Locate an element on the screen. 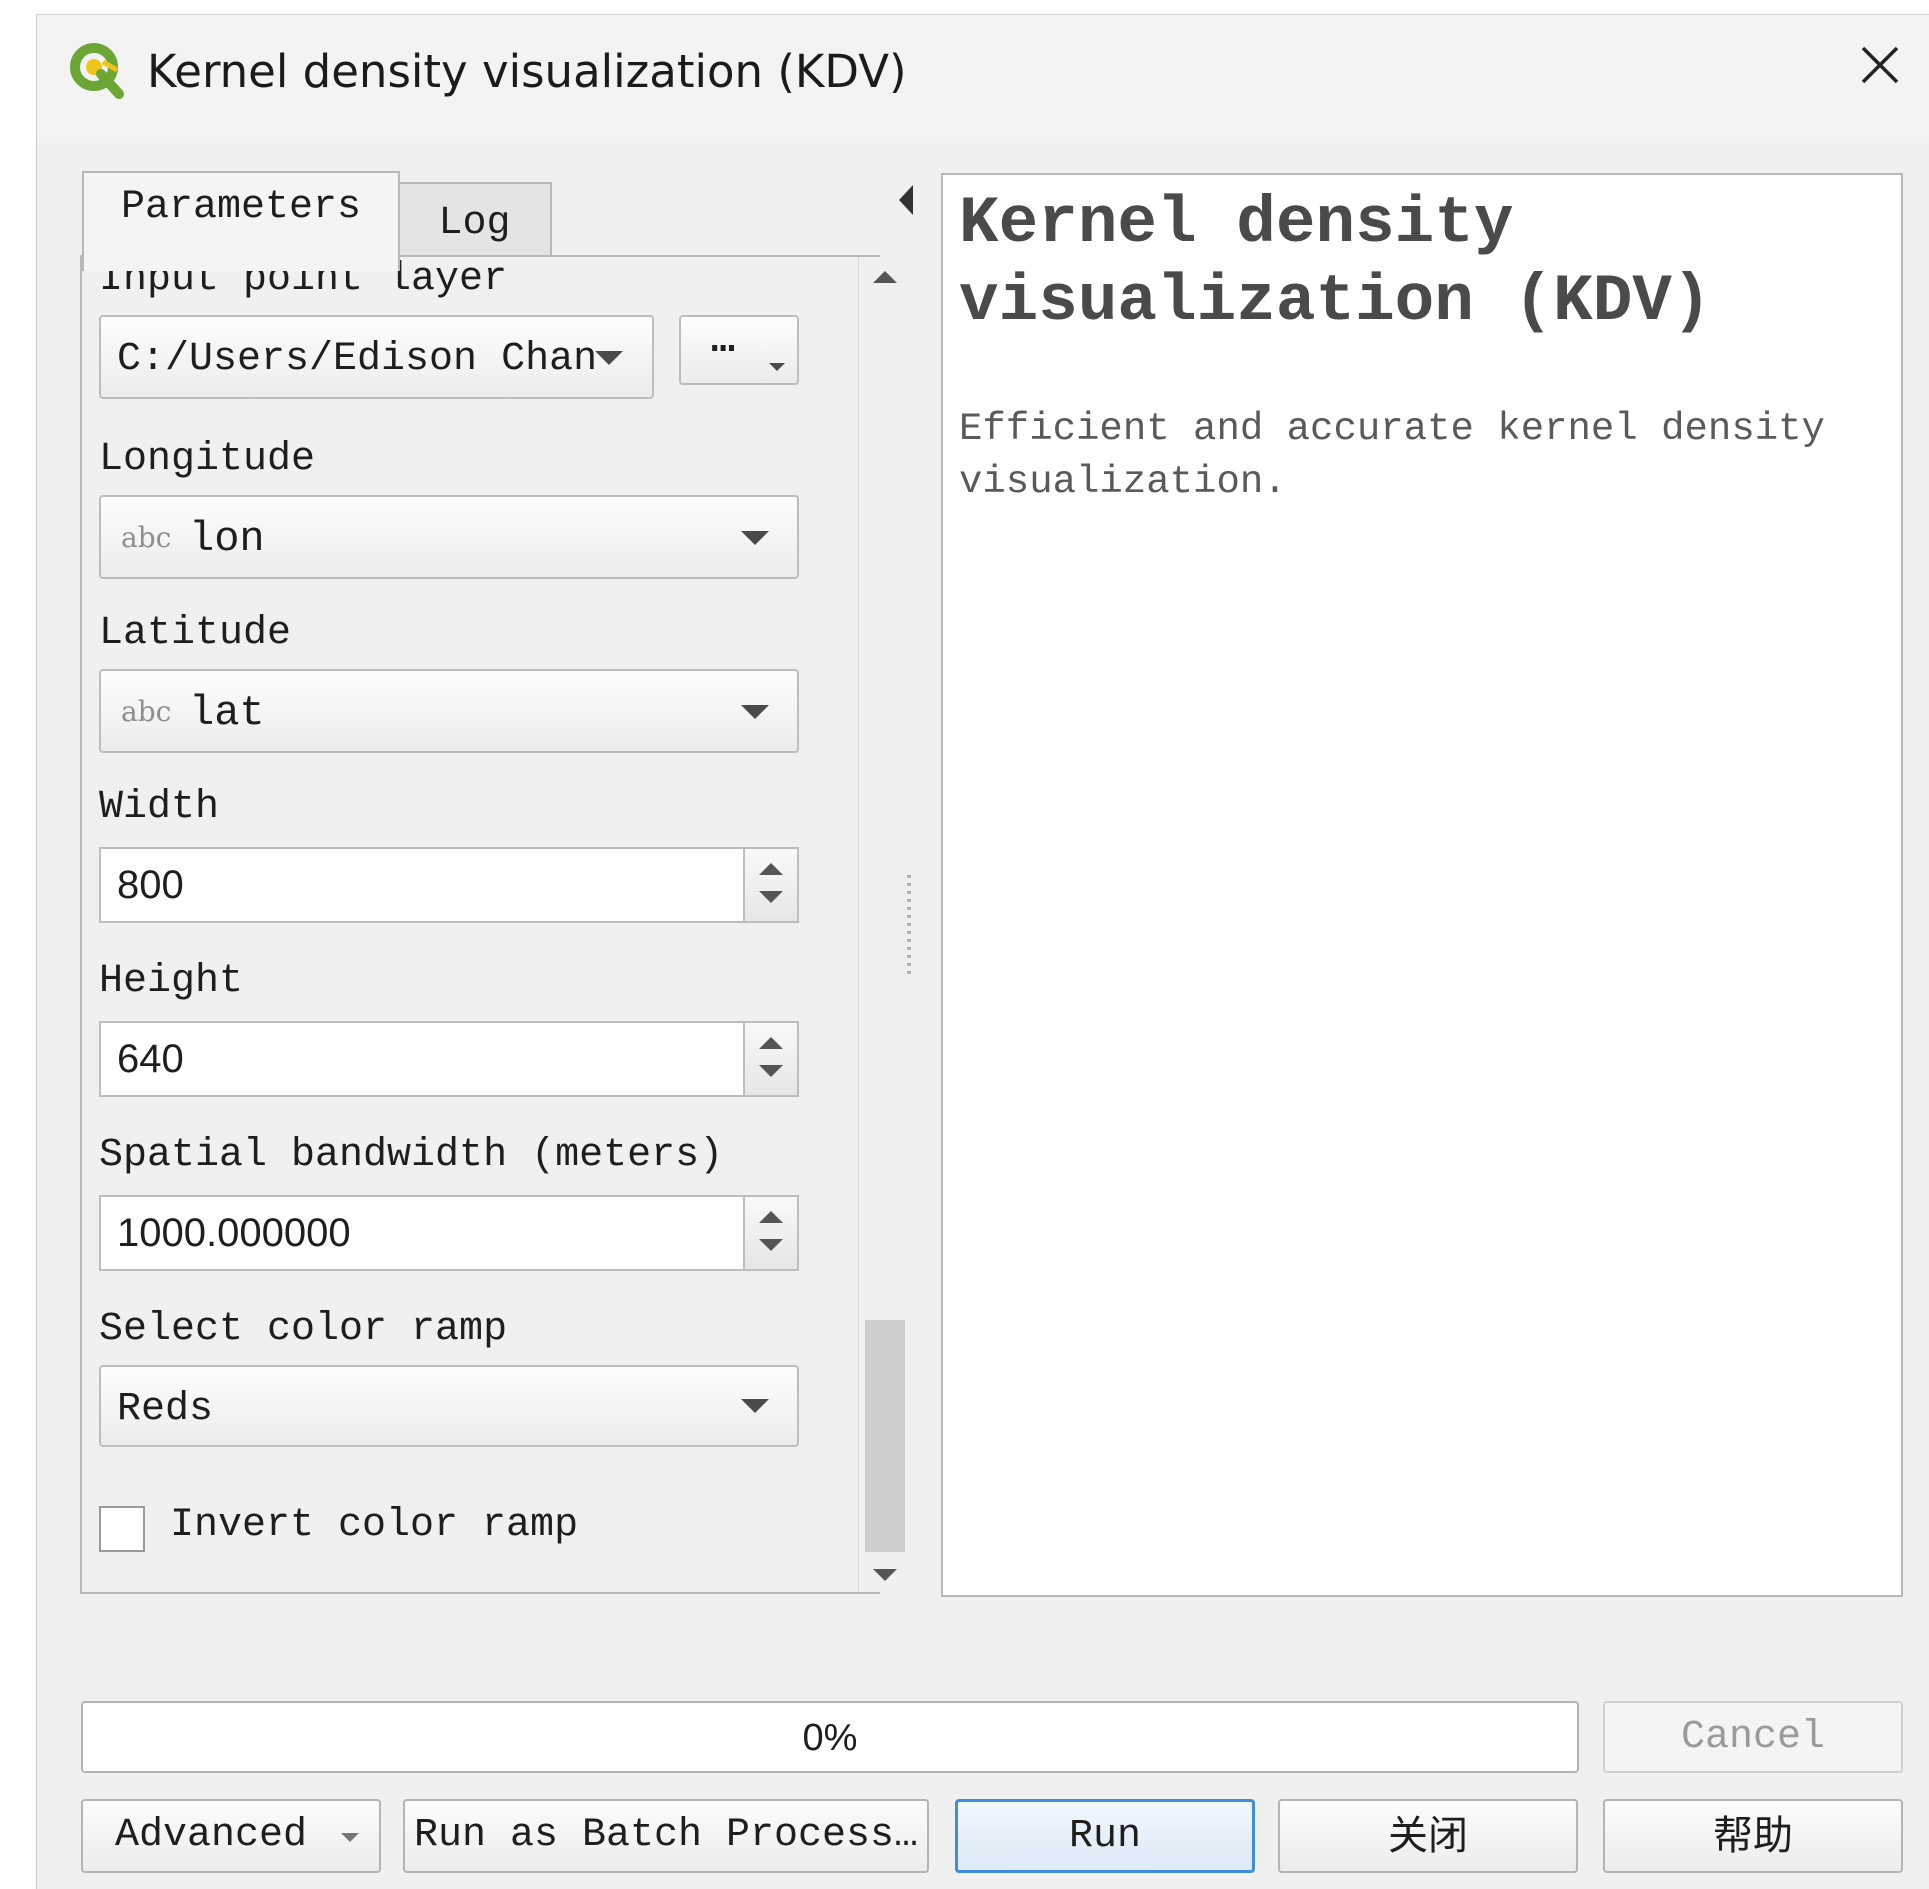 The image size is (1929, 1889). bandwidth-value: 1000.000000 is located at coordinates (234, 1233).